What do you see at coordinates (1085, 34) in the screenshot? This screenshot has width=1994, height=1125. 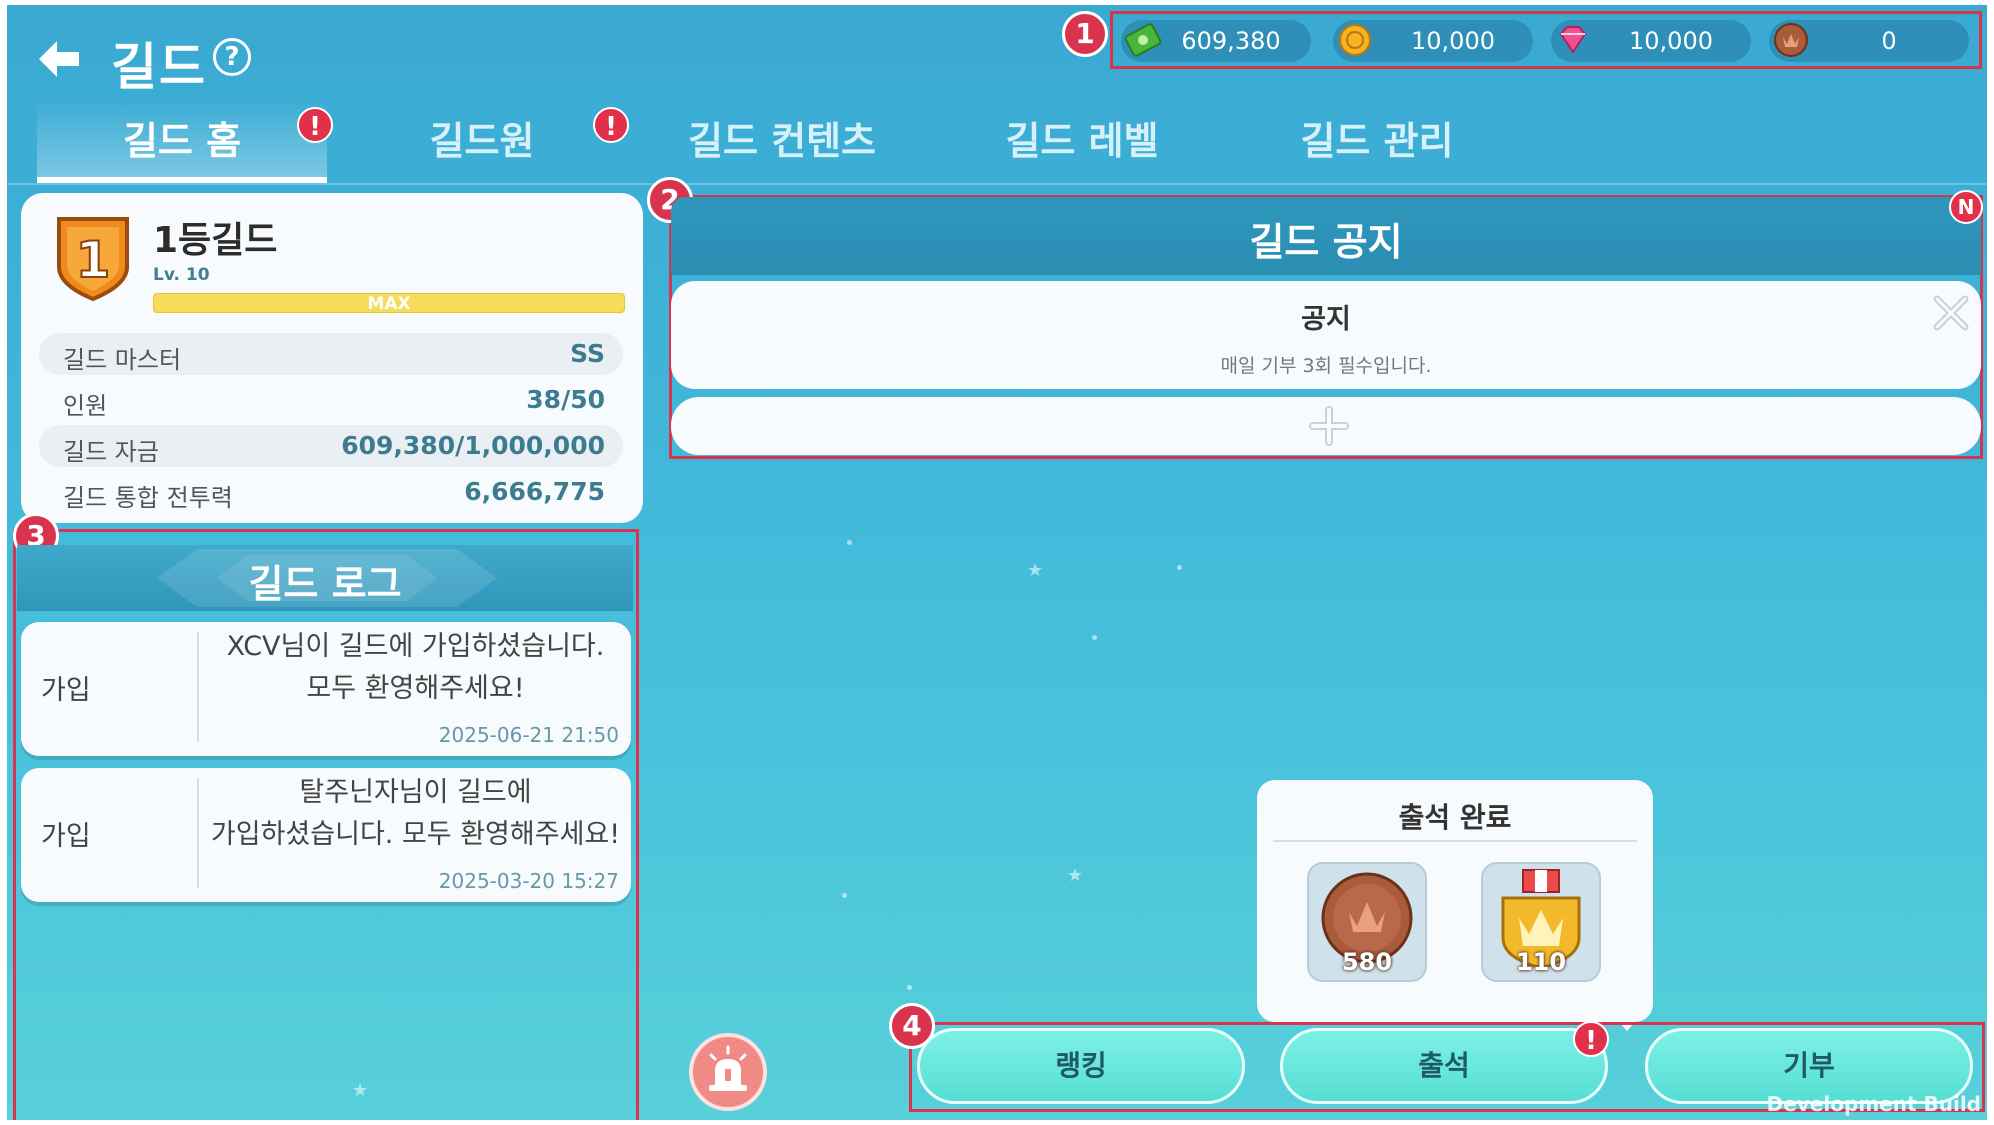 I see `callout-marker: 1` at bounding box center [1085, 34].